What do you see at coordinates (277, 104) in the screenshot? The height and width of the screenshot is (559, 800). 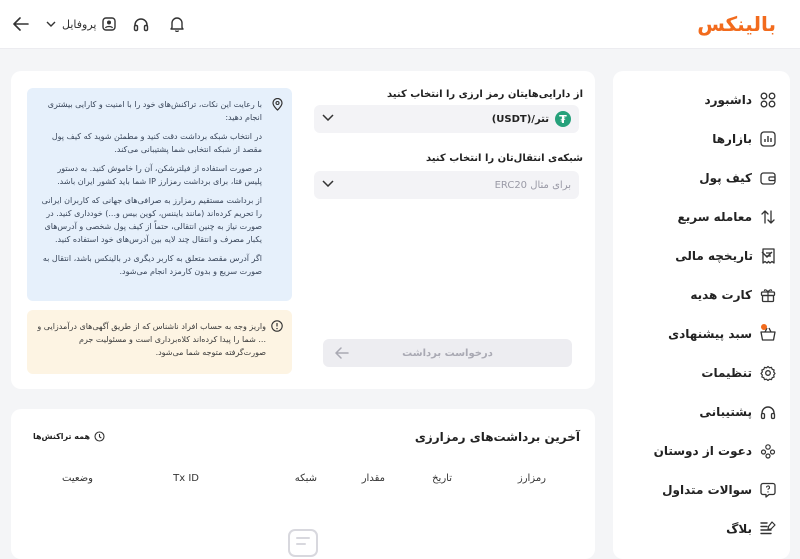 I see `location-pin-icon` at bounding box center [277, 104].